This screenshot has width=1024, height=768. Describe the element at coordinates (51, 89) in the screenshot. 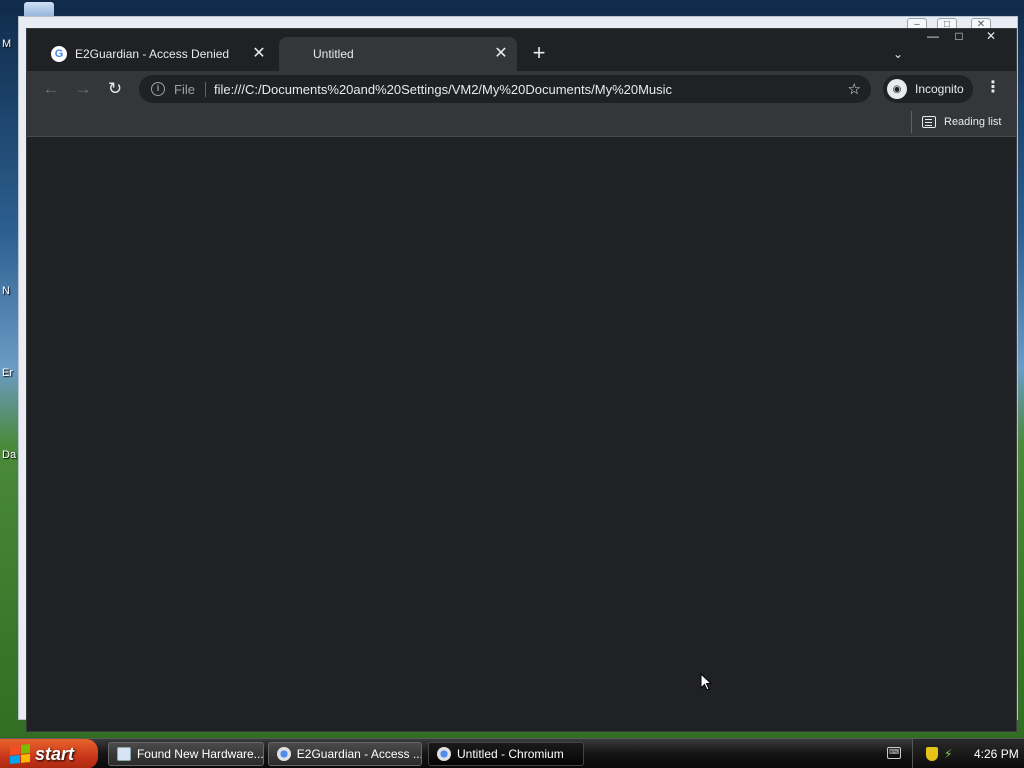

I see `back-arrow-icon: ←` at that location.